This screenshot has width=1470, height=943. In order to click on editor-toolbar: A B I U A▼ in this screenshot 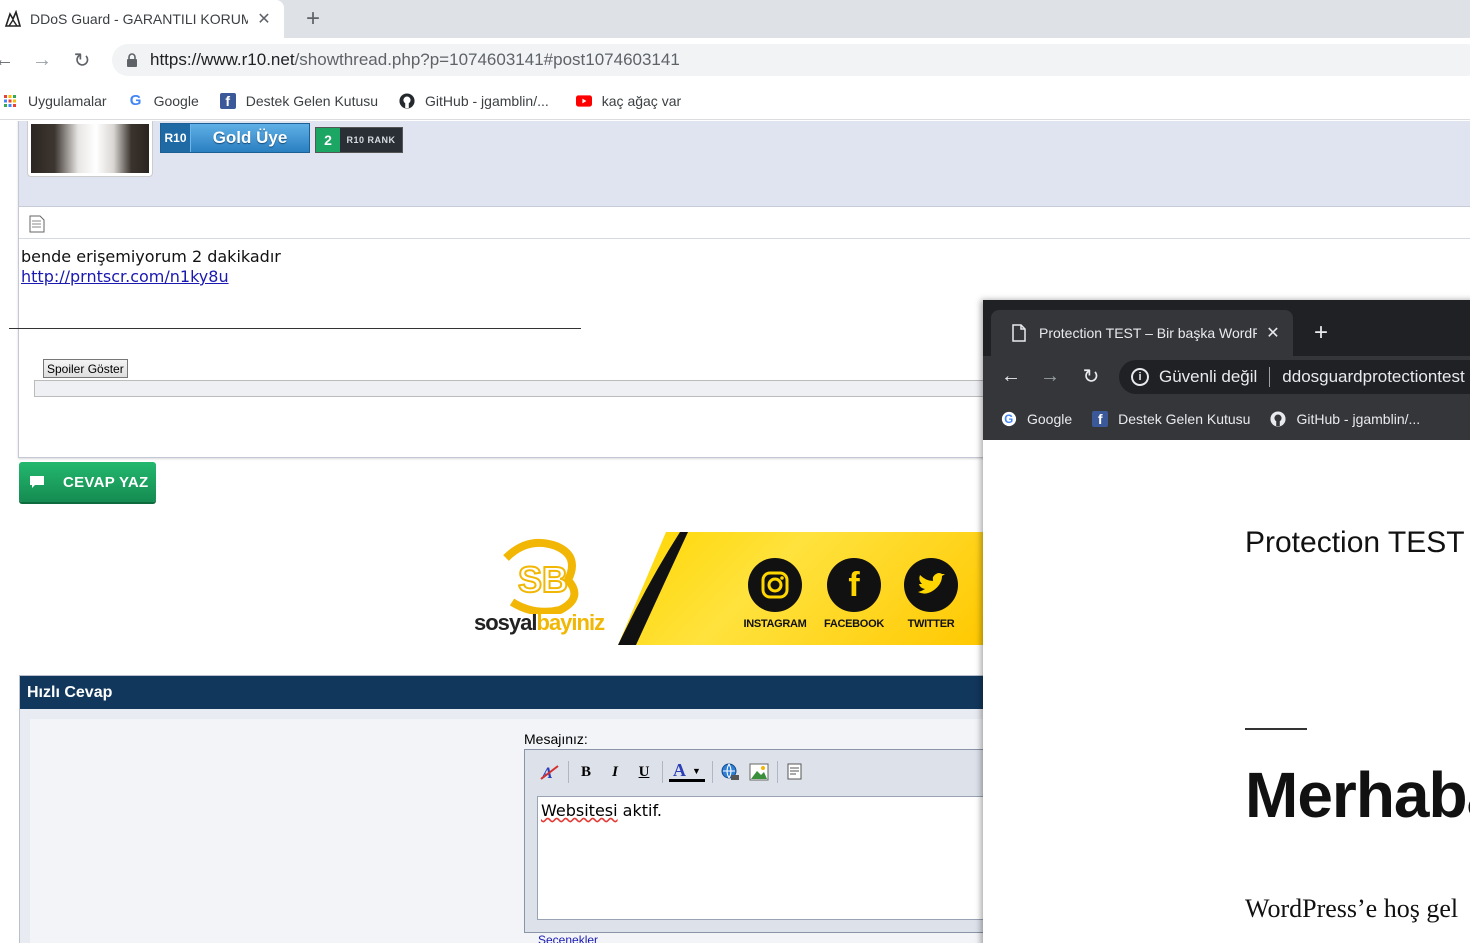, I will do `click(759, 772)`.